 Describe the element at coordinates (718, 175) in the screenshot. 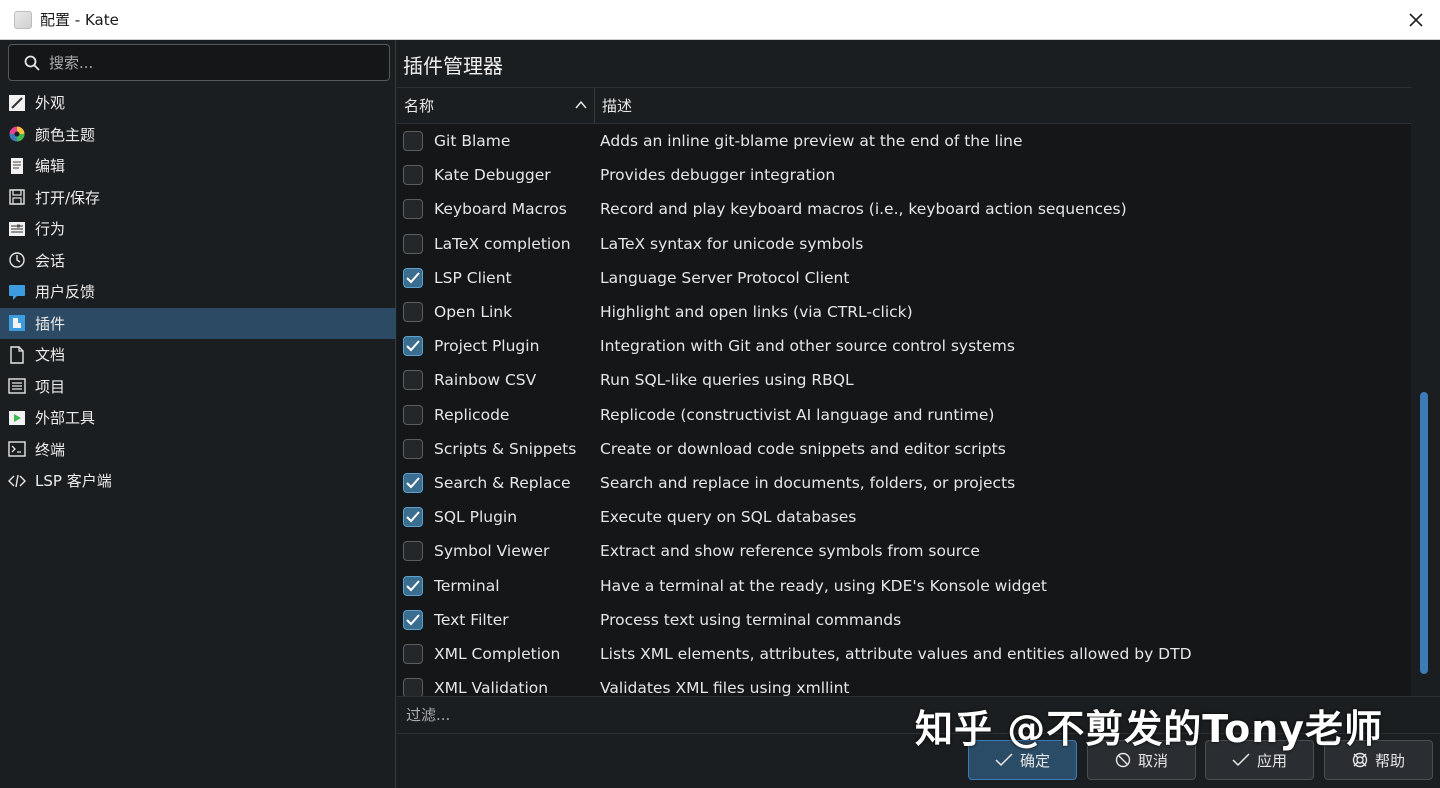

I see `plugin-description: Provides debugger integration` at that location.